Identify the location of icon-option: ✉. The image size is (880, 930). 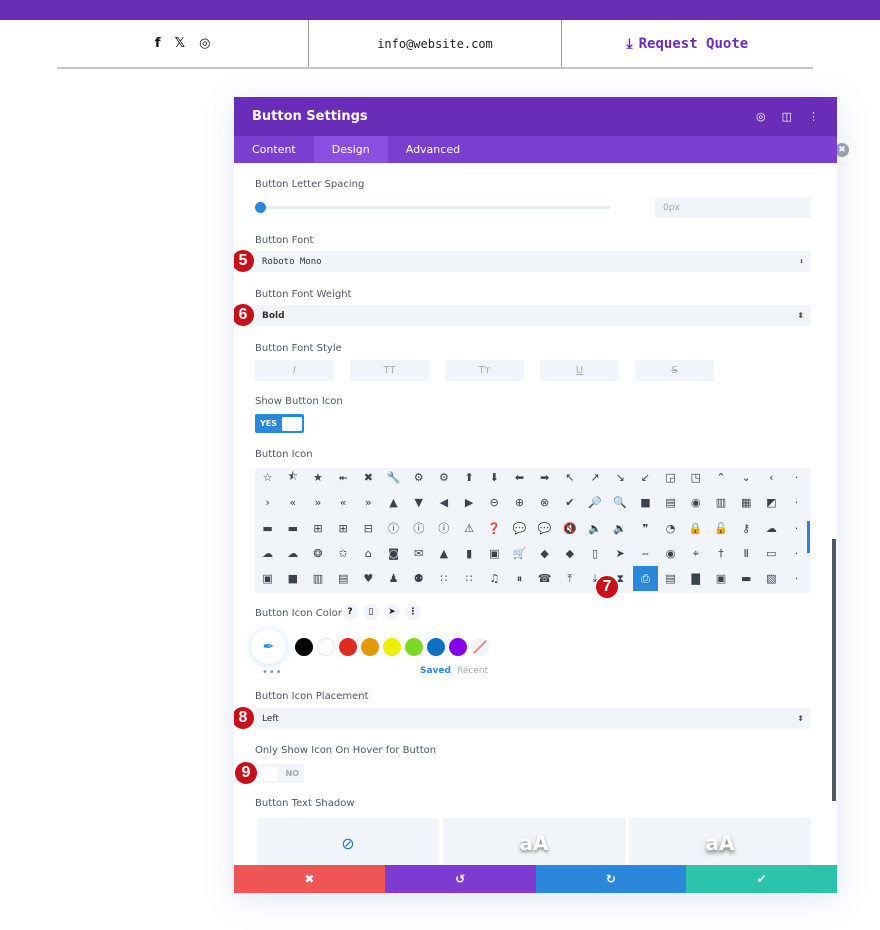
(418, 553).